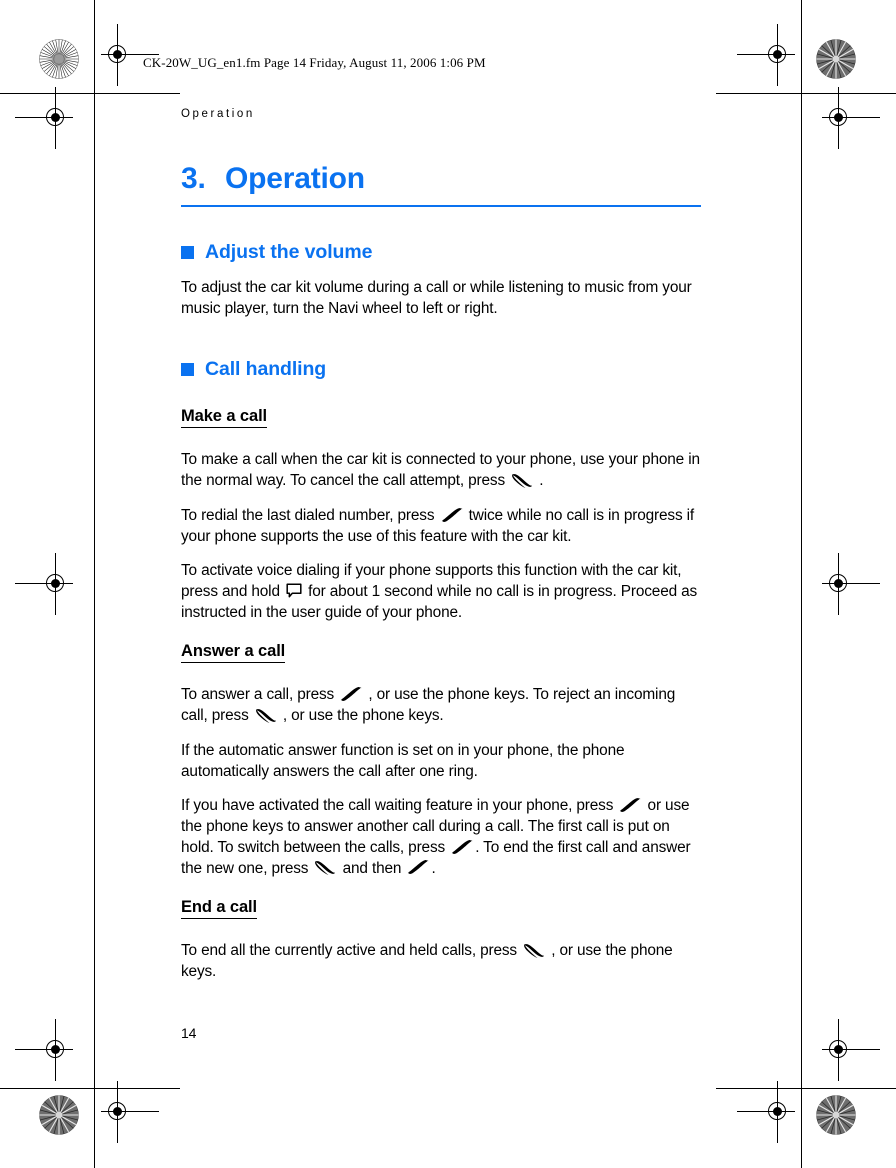 This screenshot has height=1168, width=896. Describe the element at coordinates (441, 252) in the screenshot. I see `section-heading-adjust-the-volume: Adjust the volume` at that location.